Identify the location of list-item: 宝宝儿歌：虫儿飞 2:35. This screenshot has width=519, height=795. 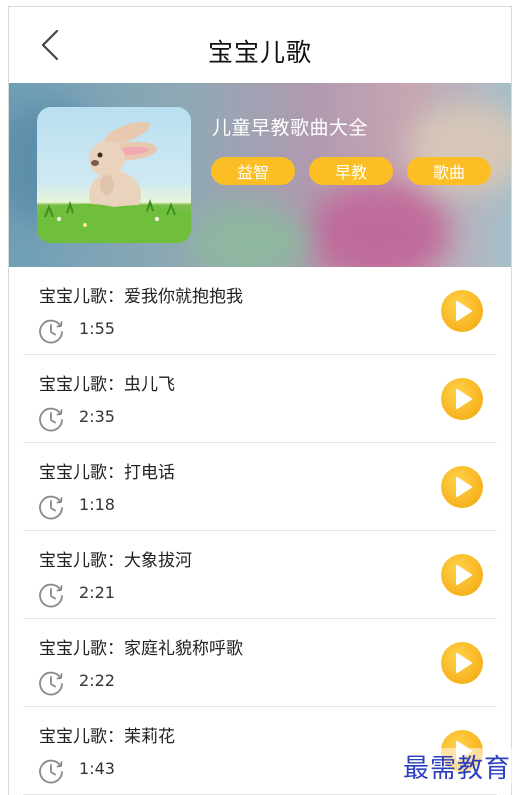
(260, 399).